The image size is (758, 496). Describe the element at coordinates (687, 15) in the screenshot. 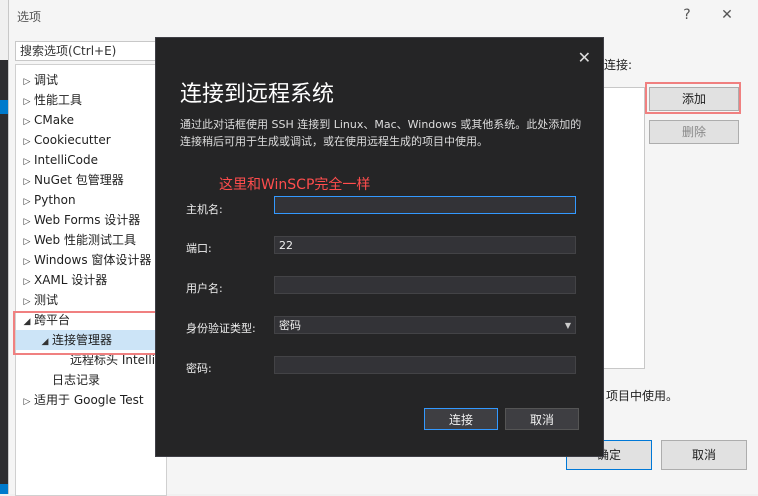

I see `help-icon: ?` at that location.